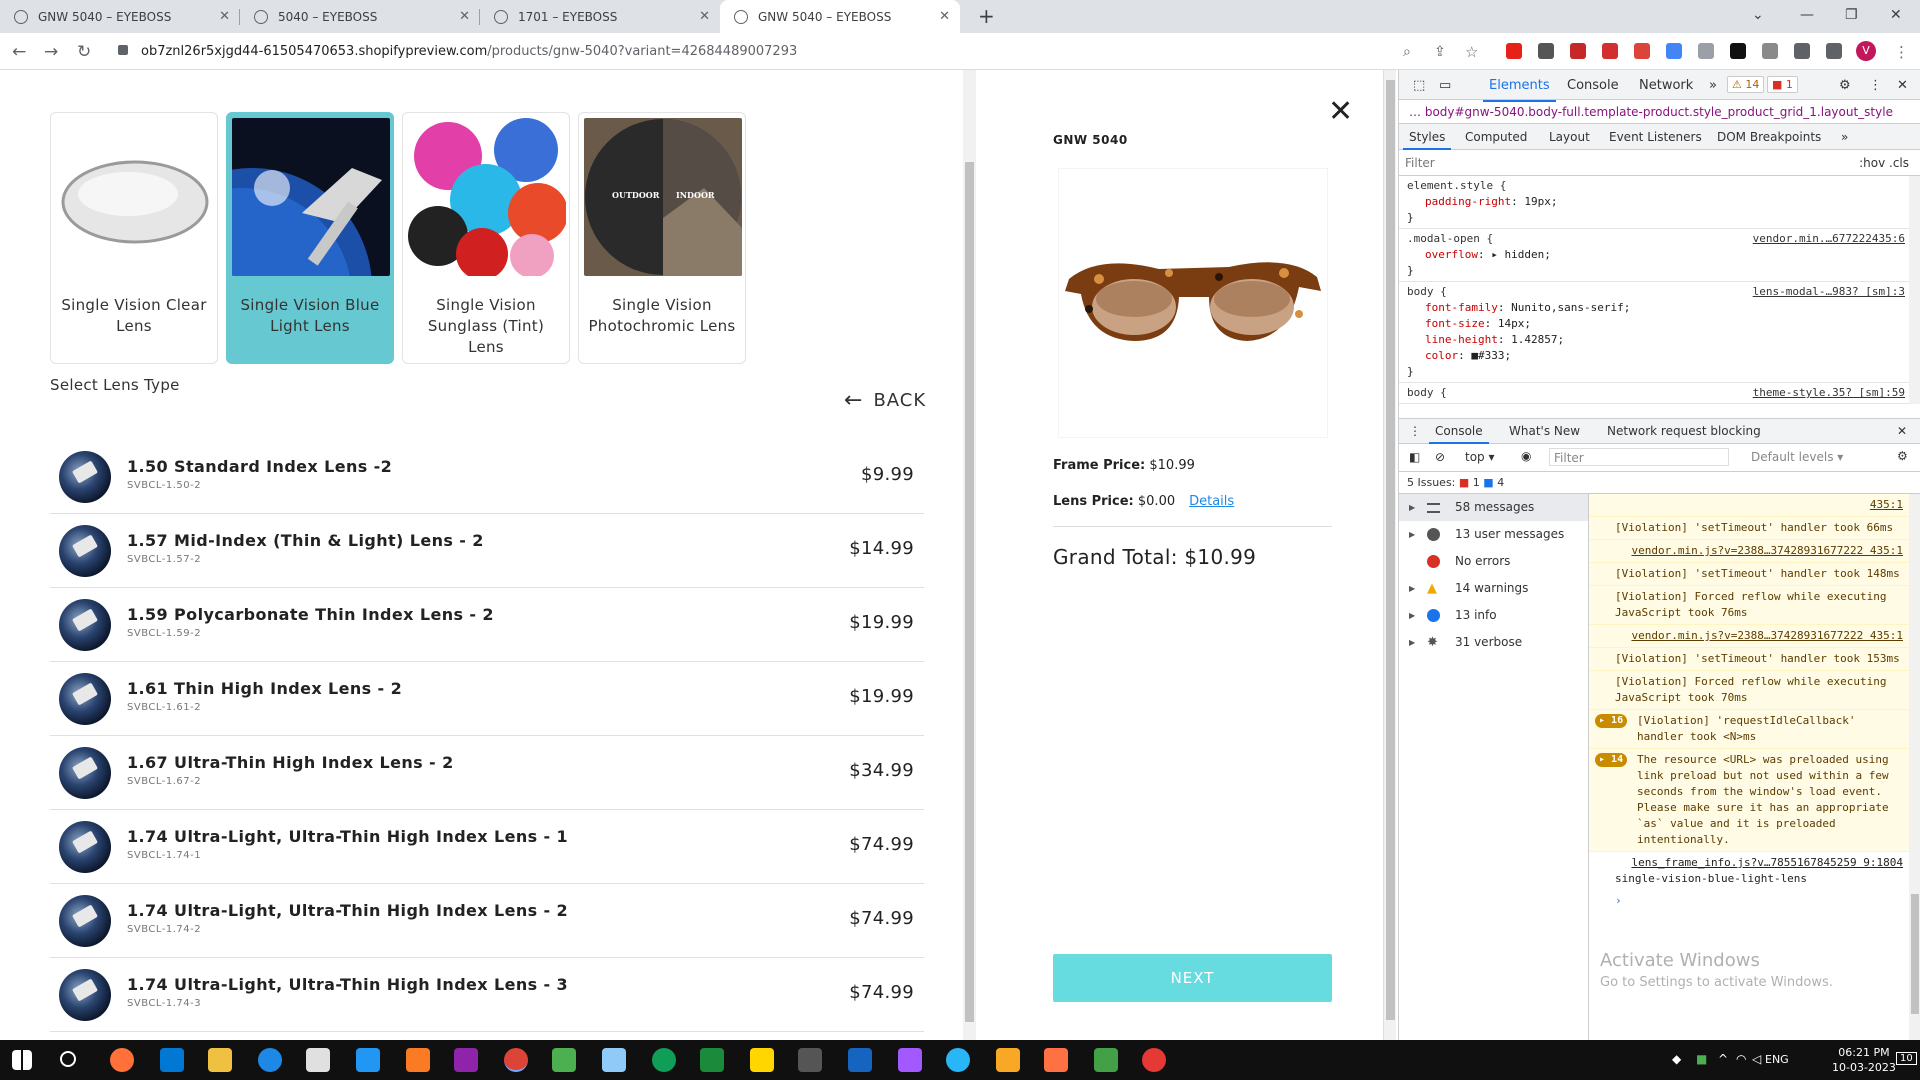 This screenshot has height=1080, width=1920. I want to click on photos-icon, so click(860, 1060).